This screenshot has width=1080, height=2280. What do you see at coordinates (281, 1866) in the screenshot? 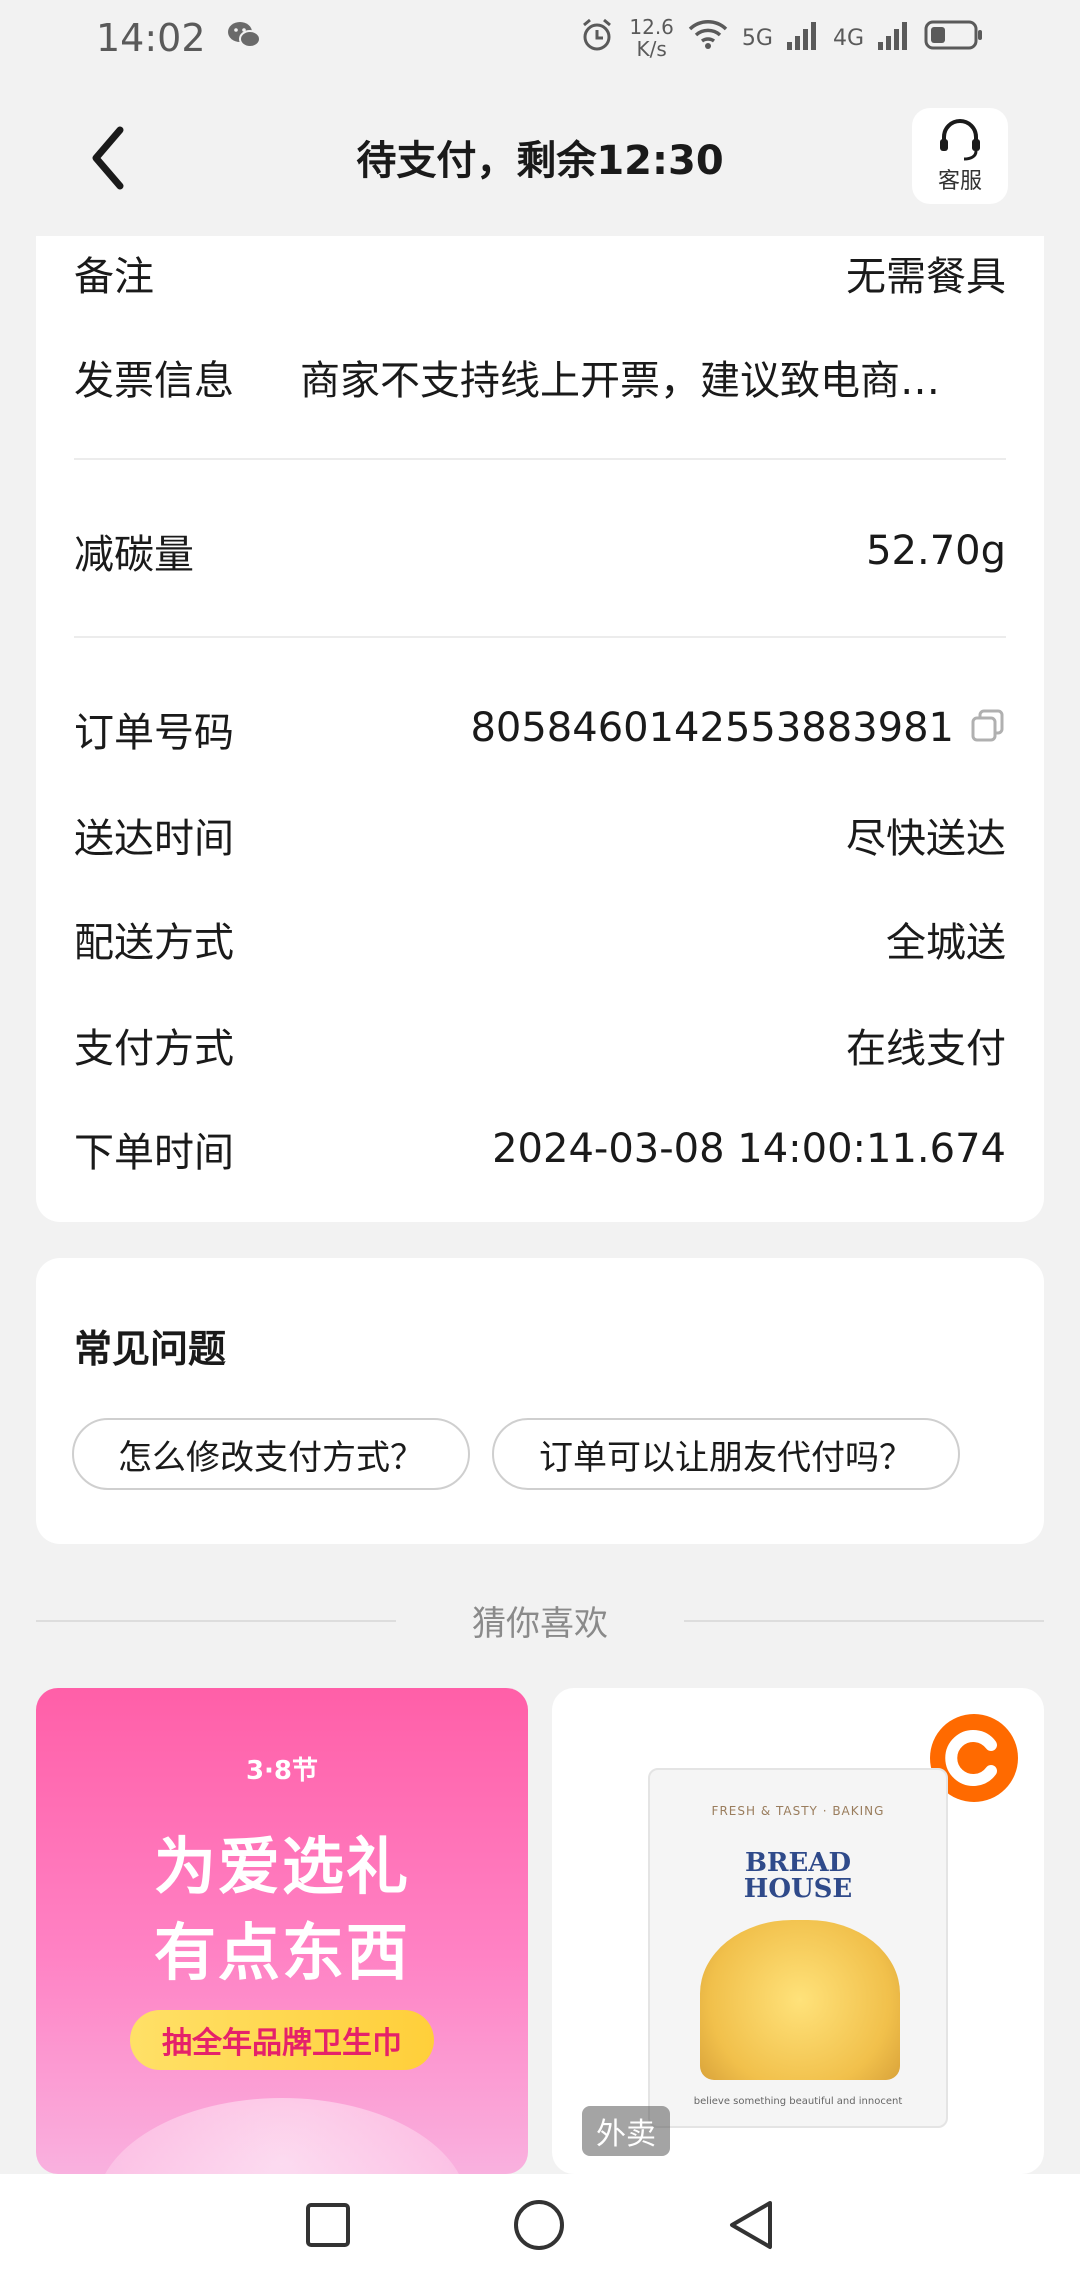
I see `promo-headline-1: 为爱选礼` at bounding box center [281, 1866].